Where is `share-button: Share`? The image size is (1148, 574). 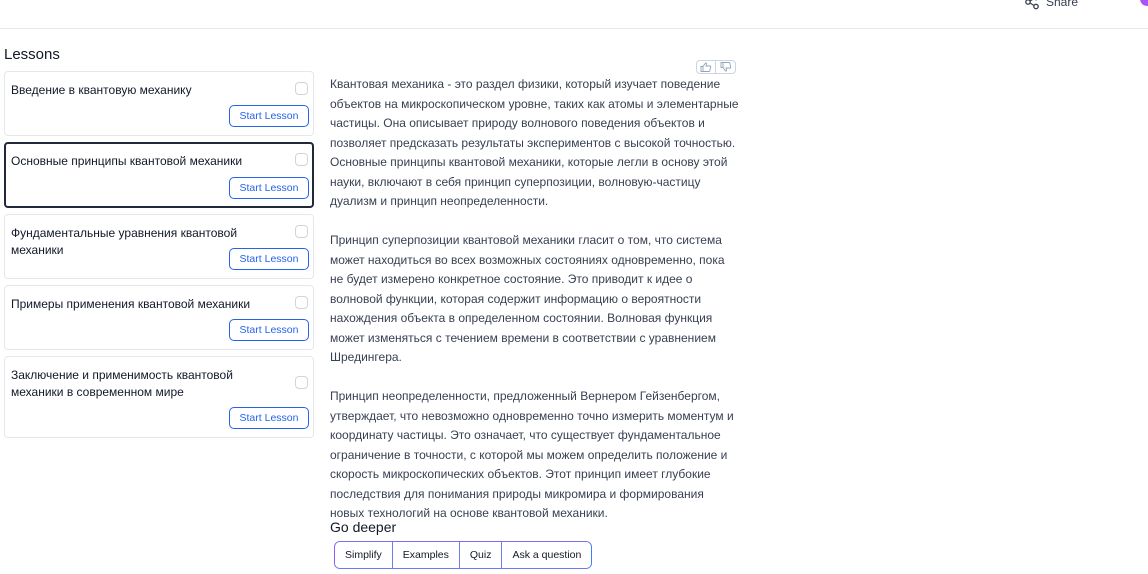 share-button: Share is located at coordinates (1051, 5).